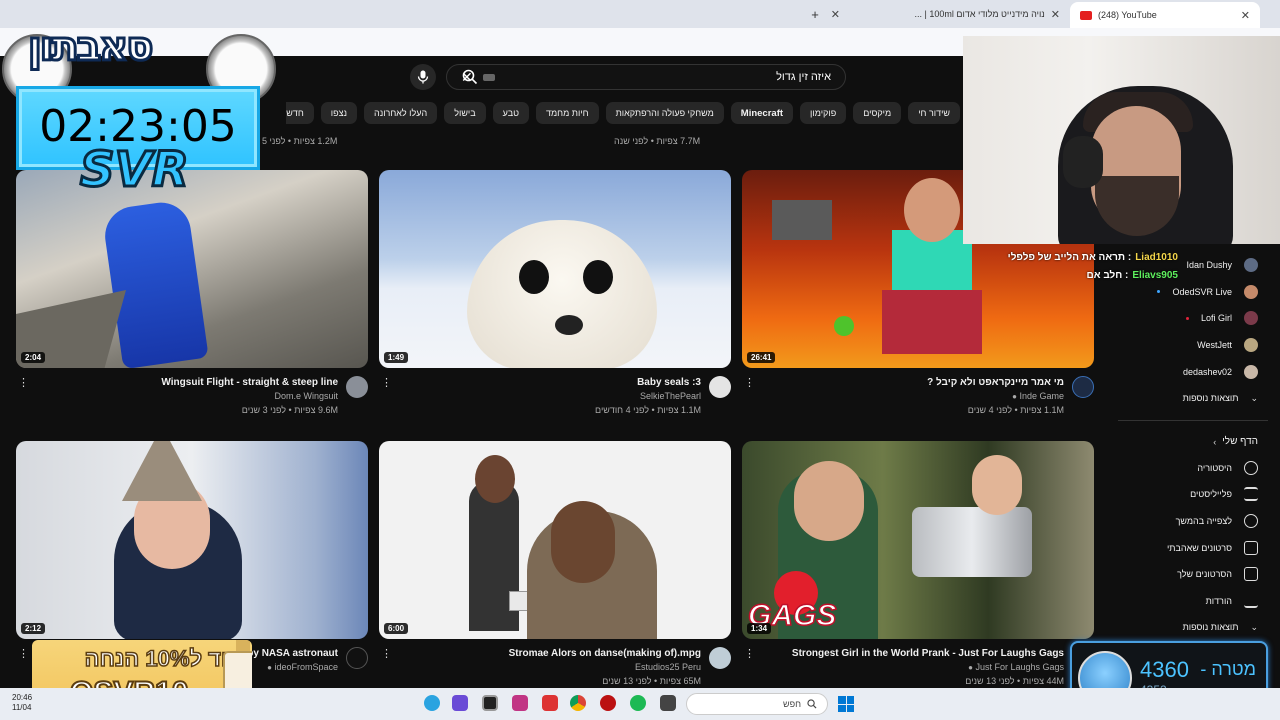  I want to click on chip: פוקימון, so click(823, 113).